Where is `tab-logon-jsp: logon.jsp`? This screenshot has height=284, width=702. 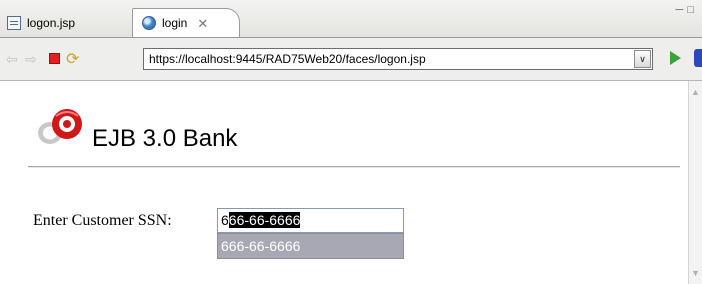
tab-logon-jsp: logon.jsp is located at coordinates (66, 22).